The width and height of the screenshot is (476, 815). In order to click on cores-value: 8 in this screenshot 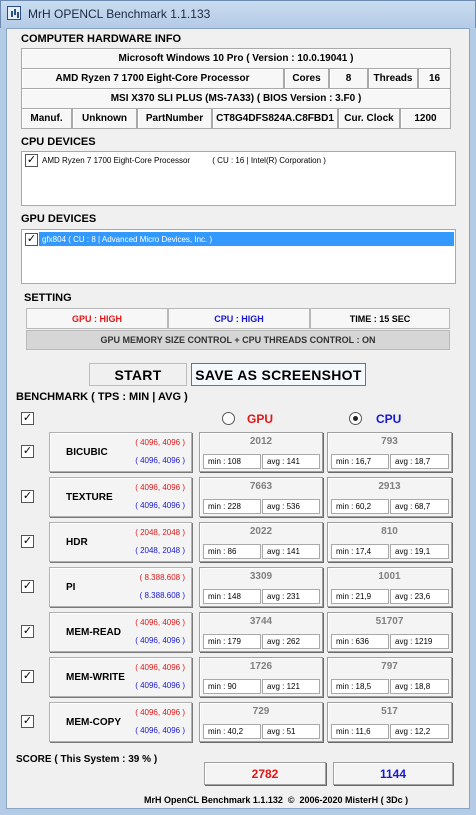, I will do `click(348, 78)`.